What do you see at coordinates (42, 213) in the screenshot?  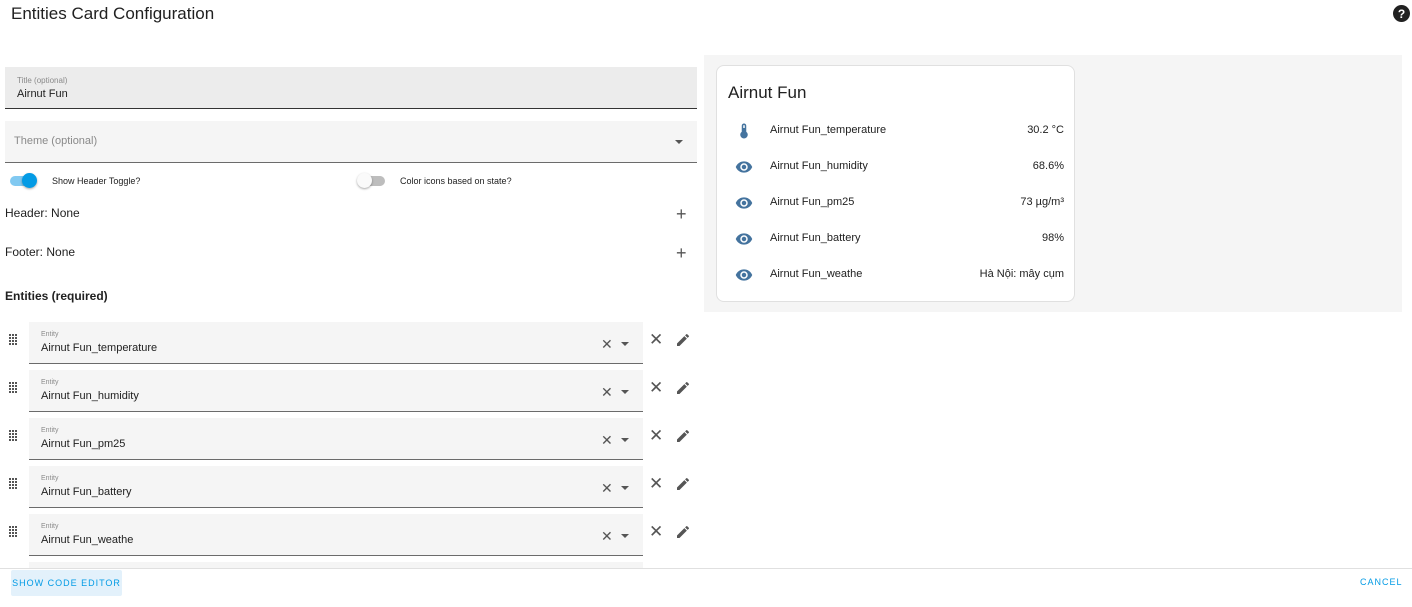 I see `header-label: Header: None` at bounding box center [42, 213].